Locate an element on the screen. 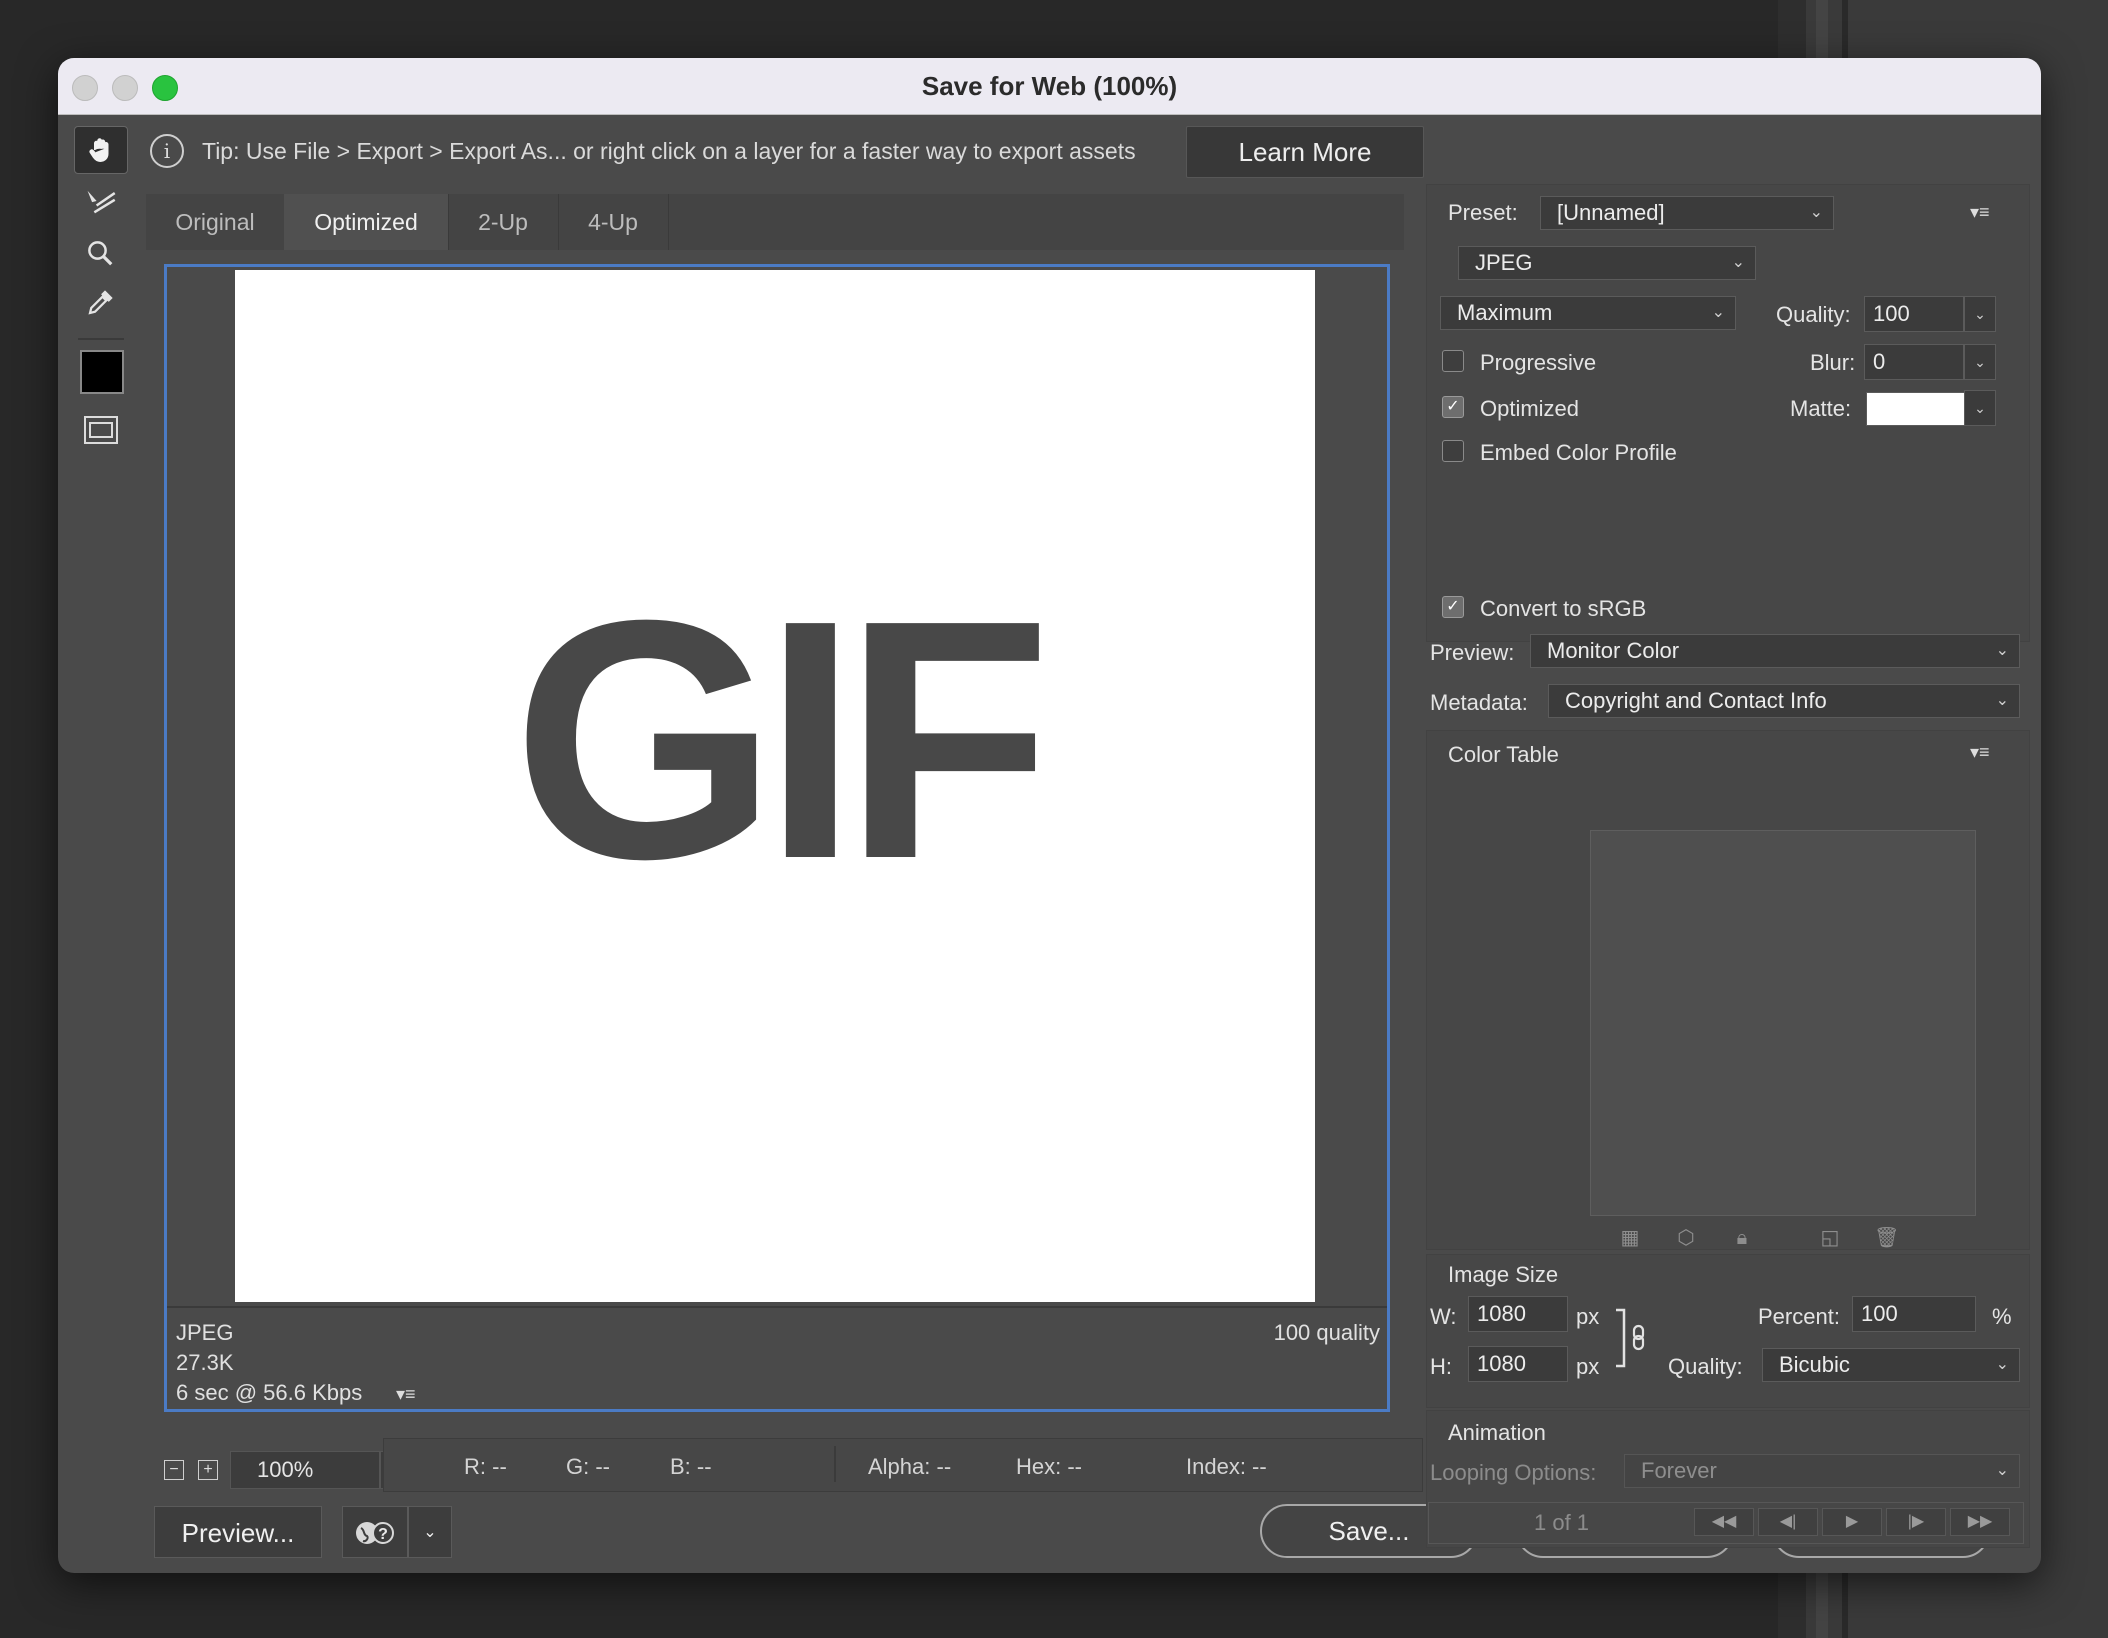 The height and width of the screenshot is (1638, 2108). optimize-menu-icon: ▾≡ is located at coordinates (1980, 212).